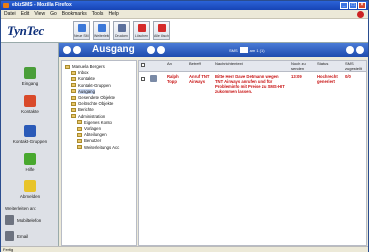  What do you see at coordinates (30, 104) in the screenshot?
I see `sidebar-item-1: Kontakte` at bounding box center [30, 104].